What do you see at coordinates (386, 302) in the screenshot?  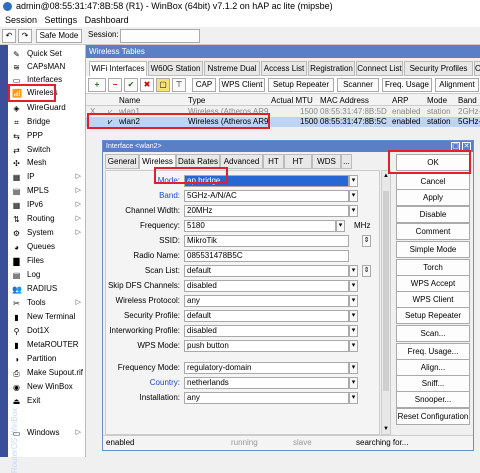 I see `form-scrollbar: ▲ ▼` at bounding box center [386, 302].